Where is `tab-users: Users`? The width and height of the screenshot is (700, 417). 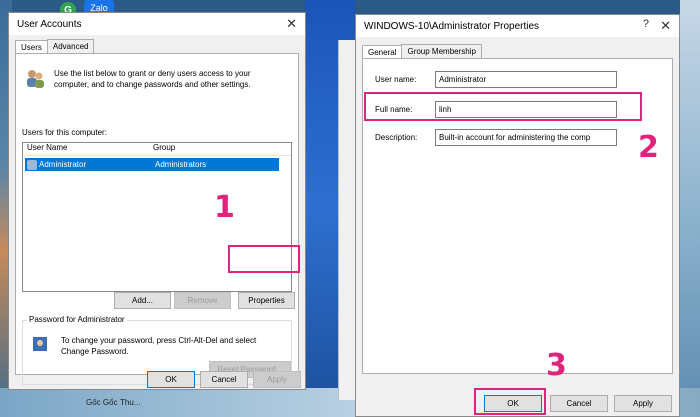
tab-users: Users is located at coordinates (31, 47).